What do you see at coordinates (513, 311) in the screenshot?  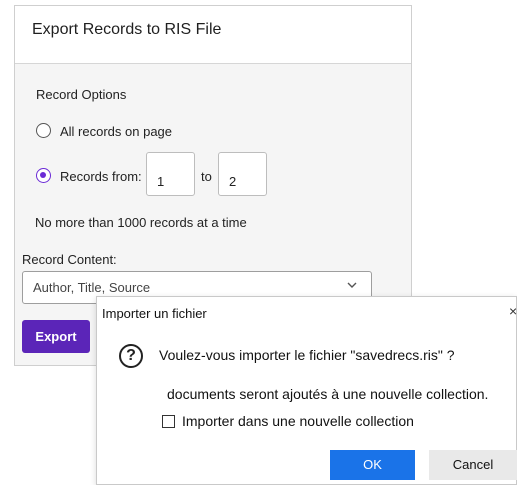 I see `close-icon: ×` at bounding box center [513, 311].